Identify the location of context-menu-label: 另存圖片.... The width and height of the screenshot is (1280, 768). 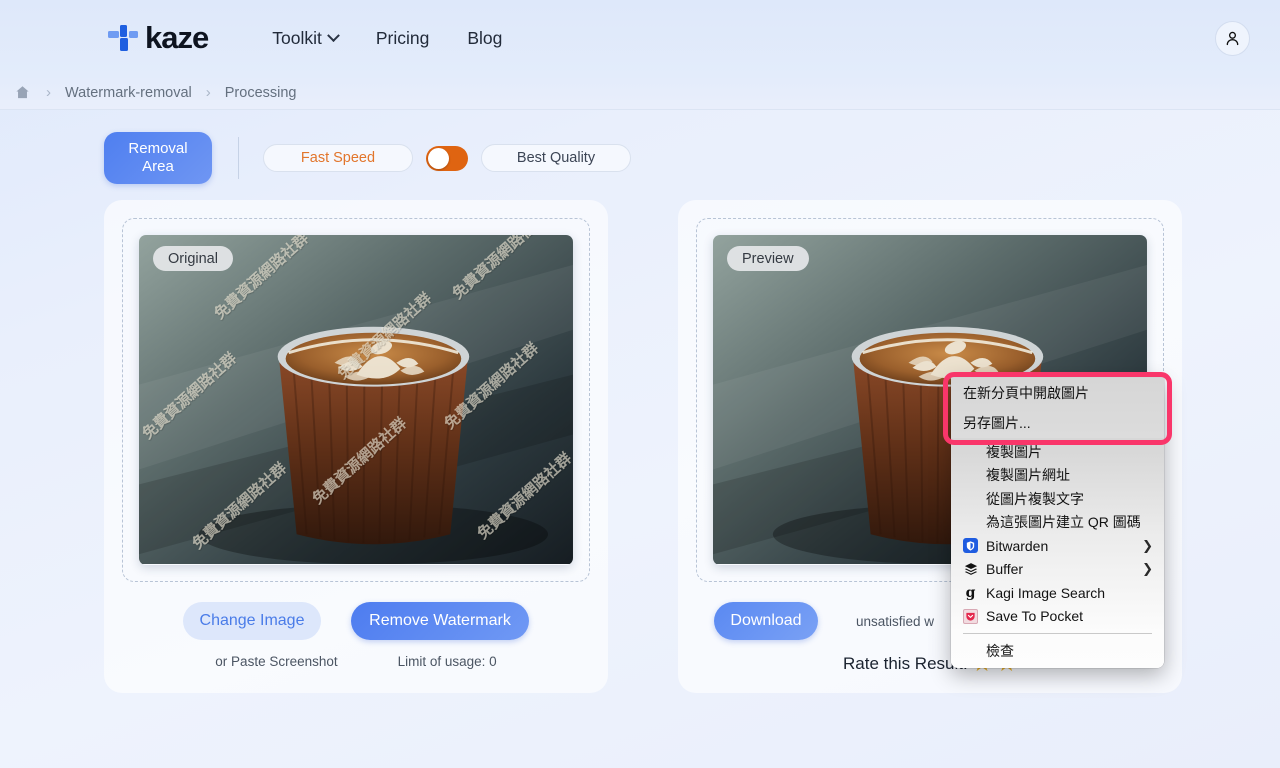
(997, 423).